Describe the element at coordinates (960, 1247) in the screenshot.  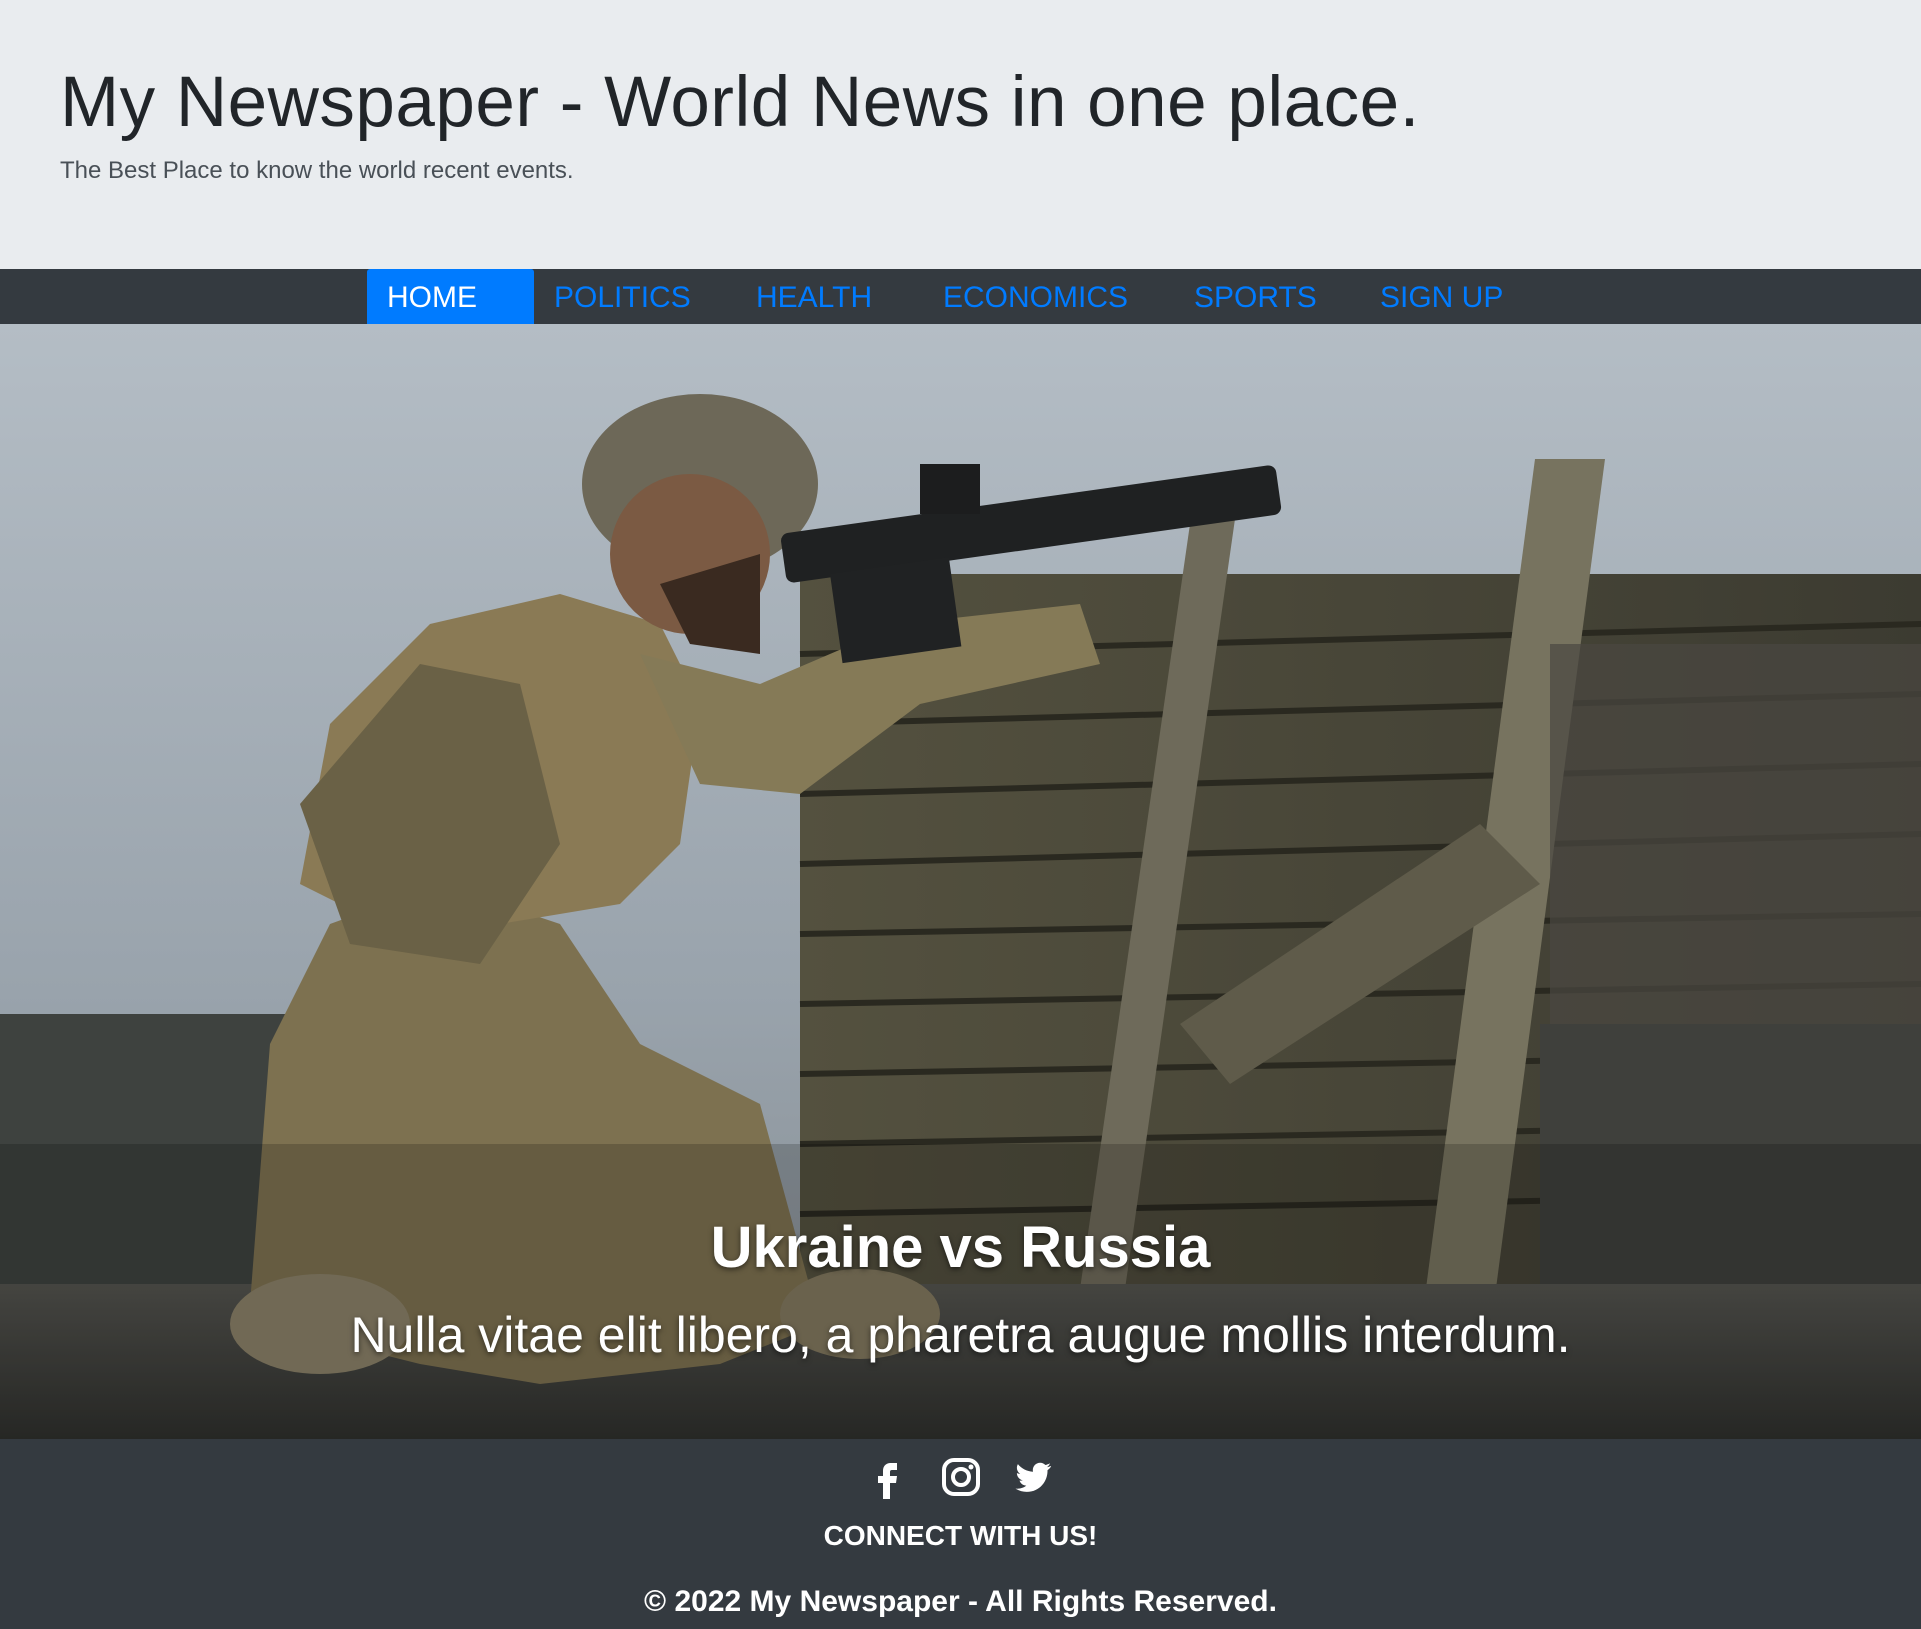
I see `hero-title: Ukraine vs Russia` at that location.